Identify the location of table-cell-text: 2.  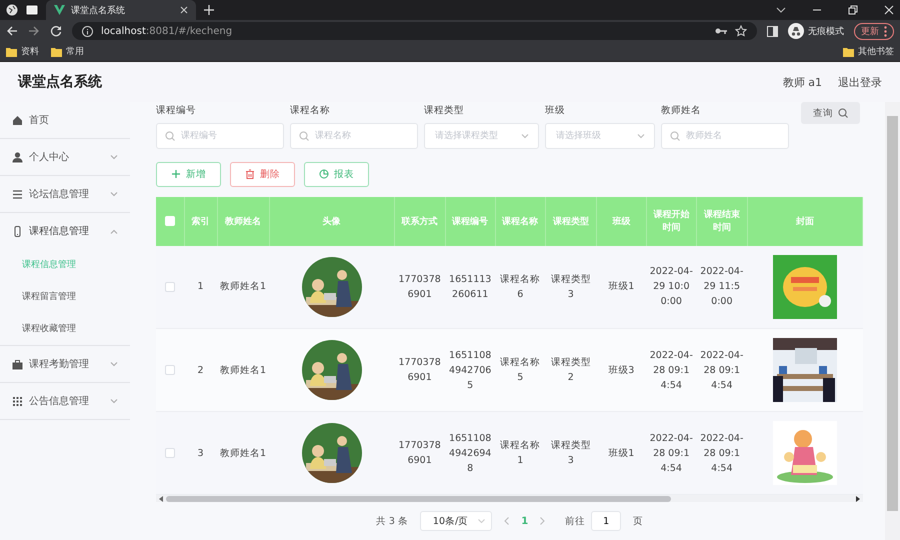
(201, 371).